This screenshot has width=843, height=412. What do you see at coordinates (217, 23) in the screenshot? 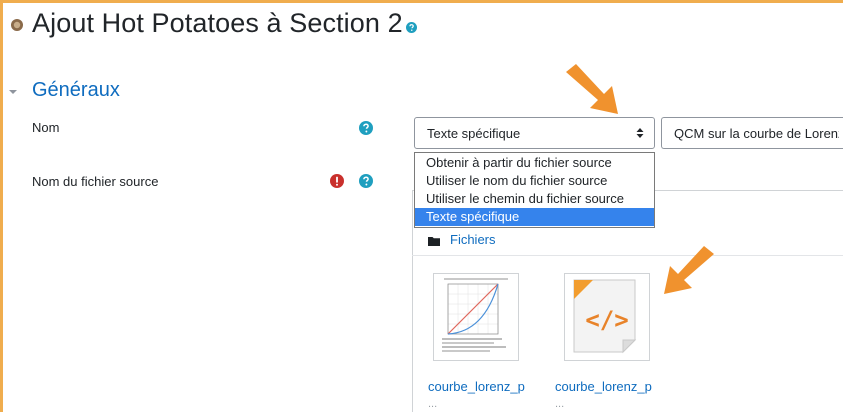
I see `page-title-text: Ajout Hot Potatoes à Section 2` at bounding box center [217, 23].